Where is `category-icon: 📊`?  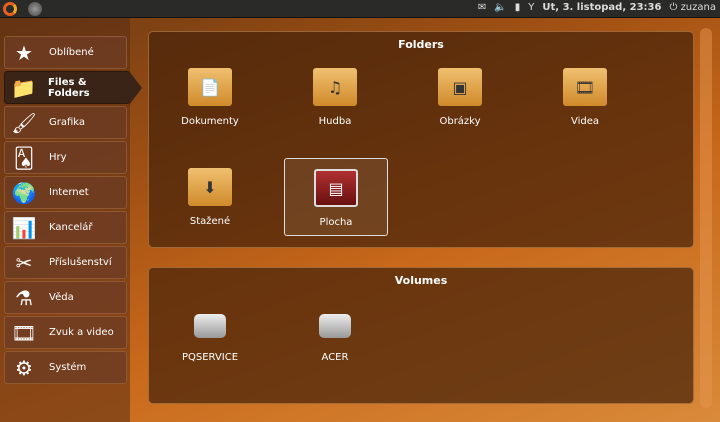 category-icon: 📊 is located at coordinates (24, 227).